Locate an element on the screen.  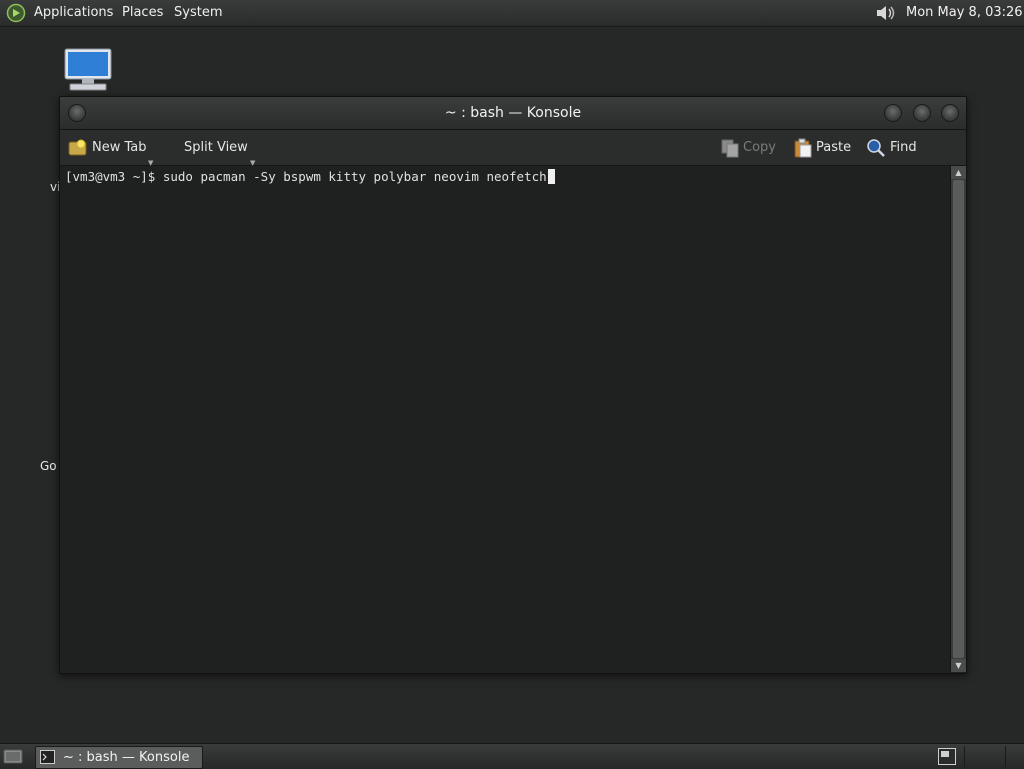
copy-button: Copy is located at coordinates (750, 147).